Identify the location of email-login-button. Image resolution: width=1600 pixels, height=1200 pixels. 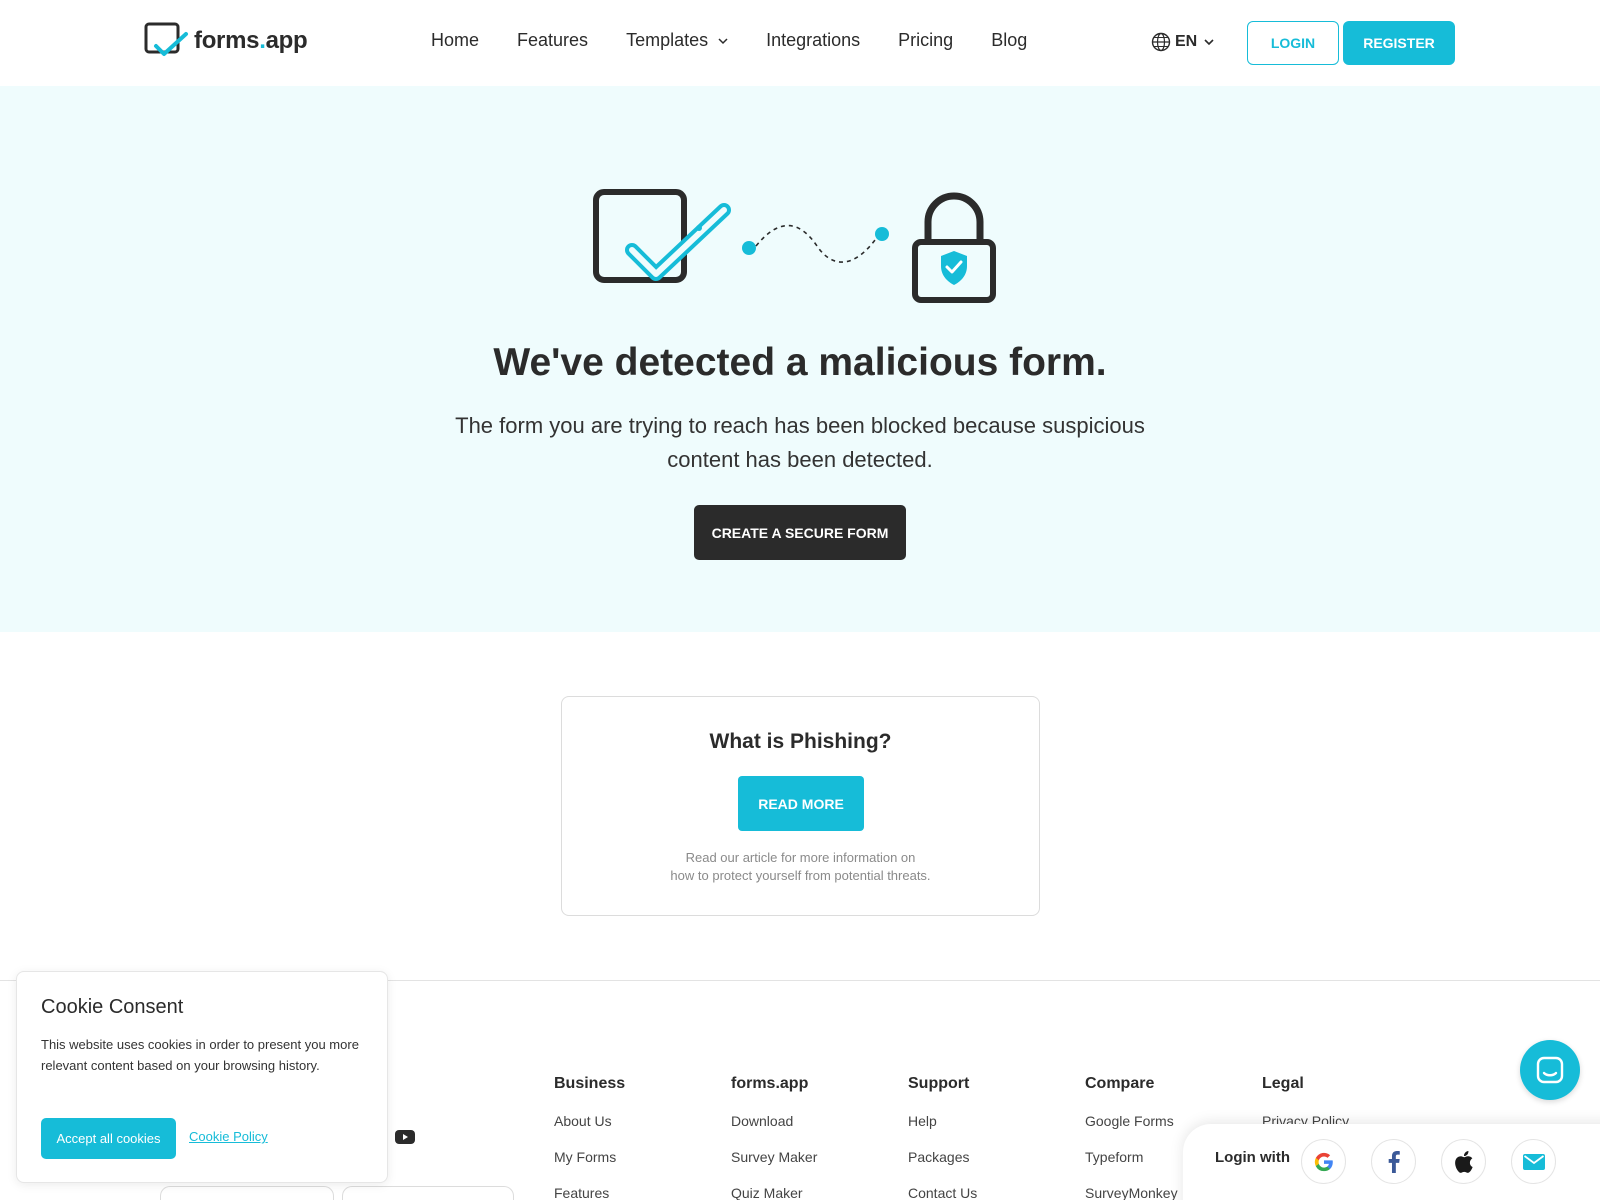
(1533, 1161).